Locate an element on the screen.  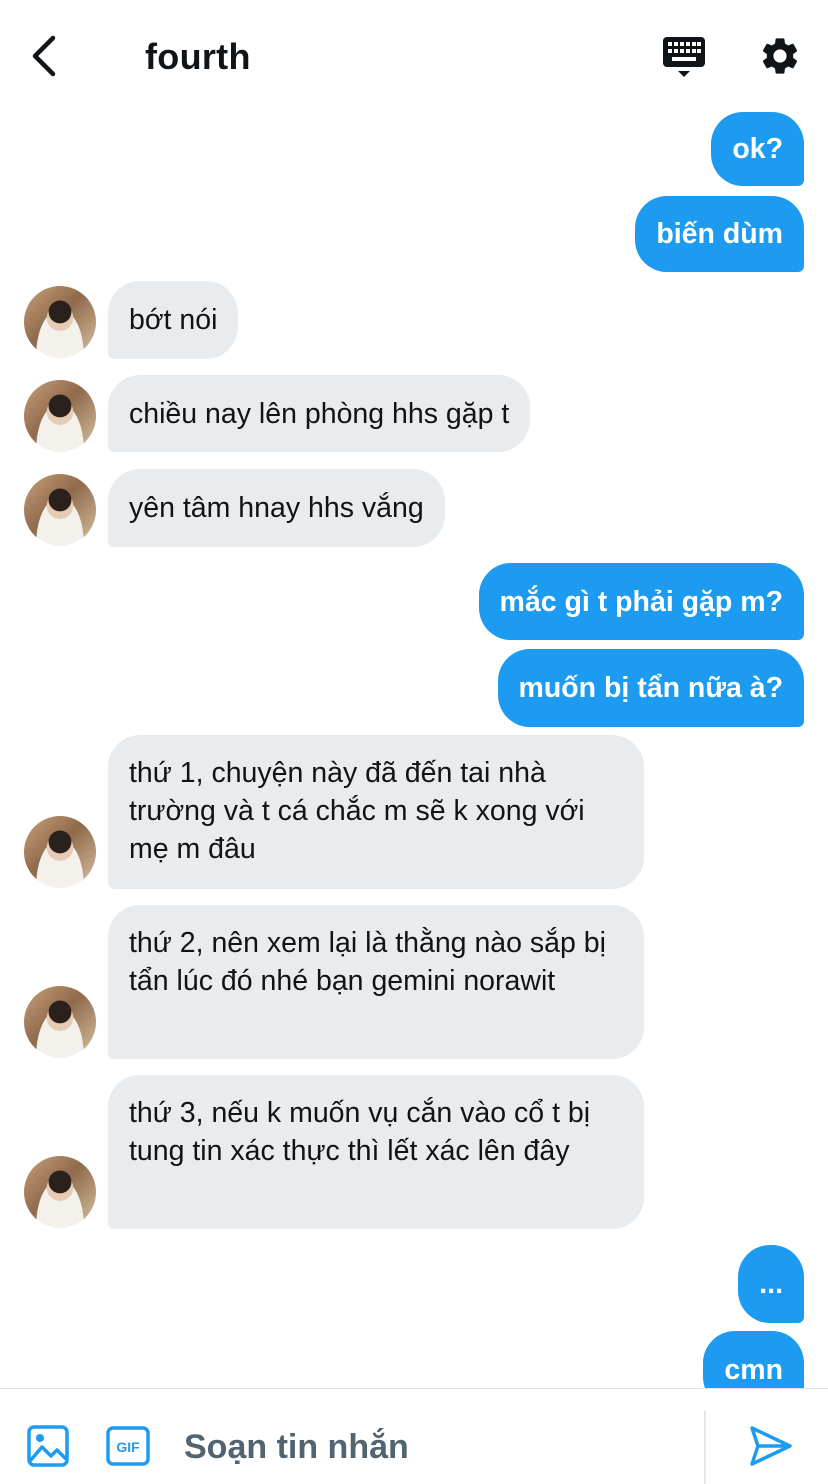
conversation-header: fourth is located at coordinates (414, 56).